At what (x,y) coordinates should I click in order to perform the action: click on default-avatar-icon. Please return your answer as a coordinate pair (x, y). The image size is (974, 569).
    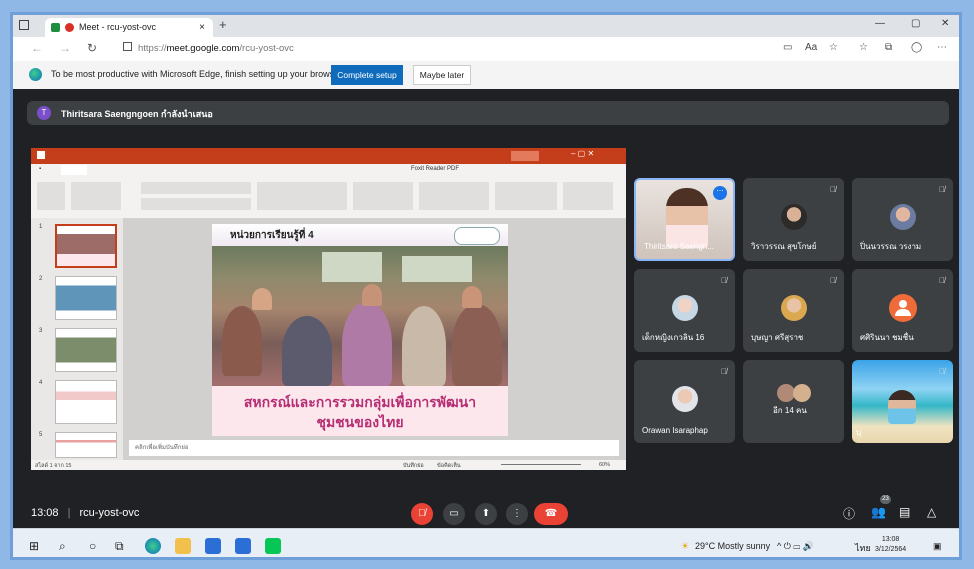
    Looking at the image, I should click on (903, 308).